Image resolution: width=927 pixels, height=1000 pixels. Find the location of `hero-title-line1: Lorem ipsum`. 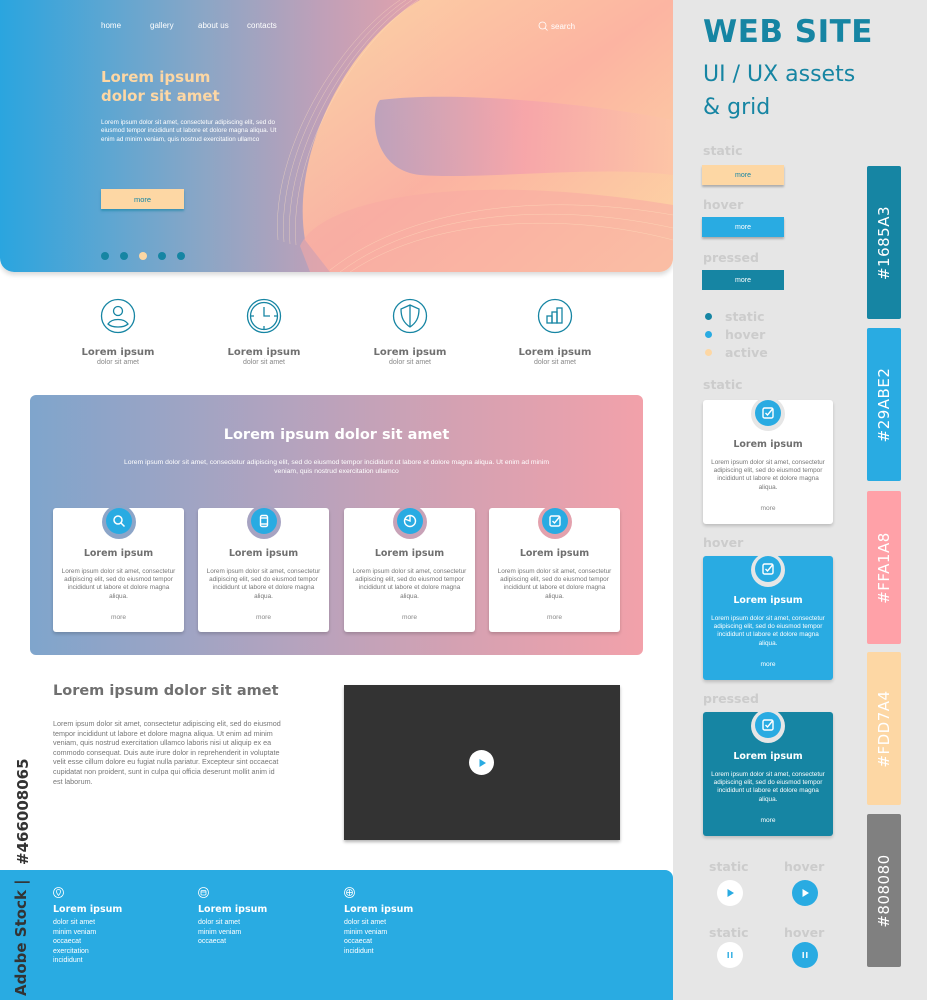

hero-title-line1: Lorem ipsum is located at coordinates (156, 77).